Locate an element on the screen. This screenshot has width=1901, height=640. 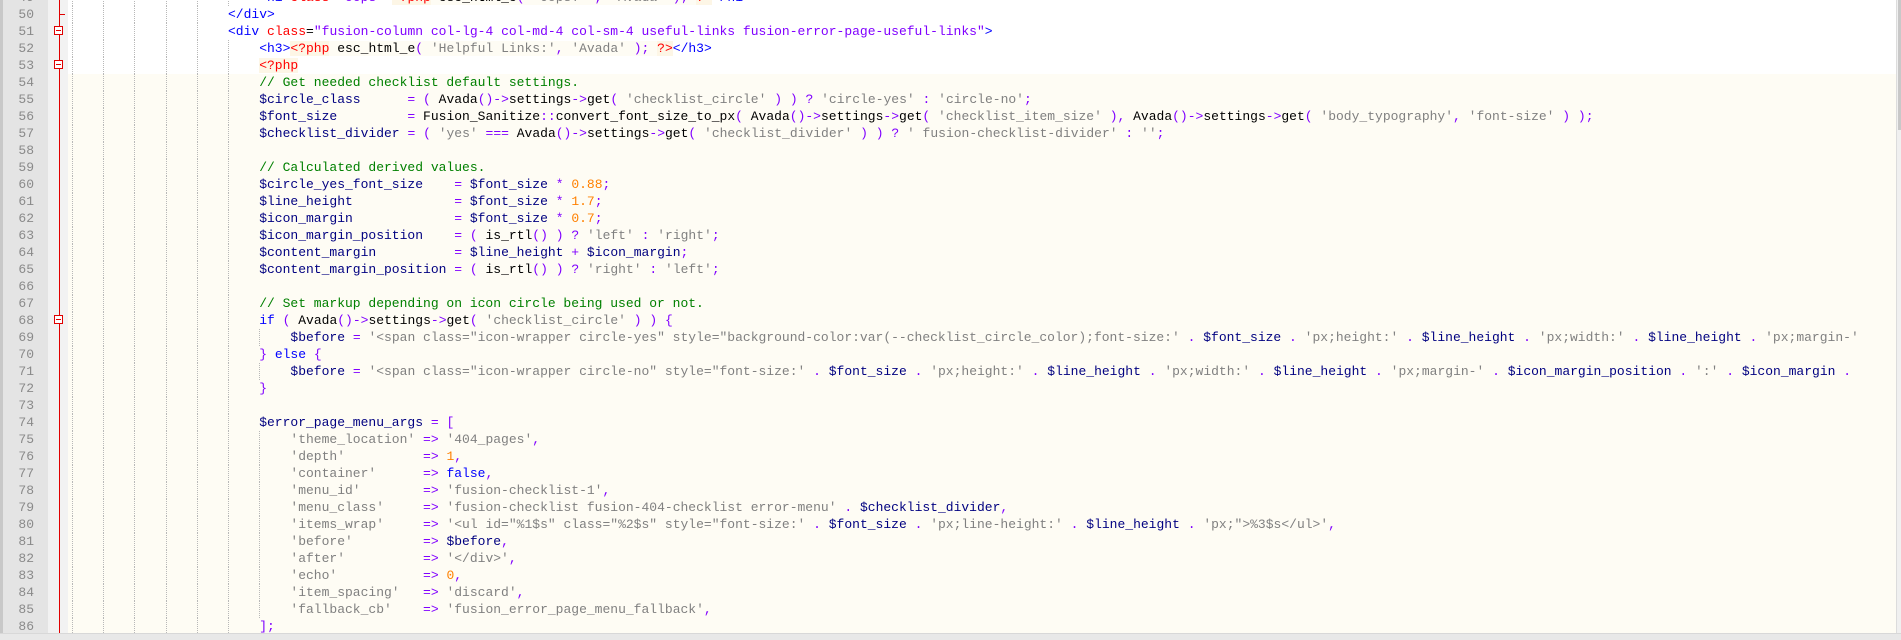
token-tag: </div> is located at coordinates (251, 14).